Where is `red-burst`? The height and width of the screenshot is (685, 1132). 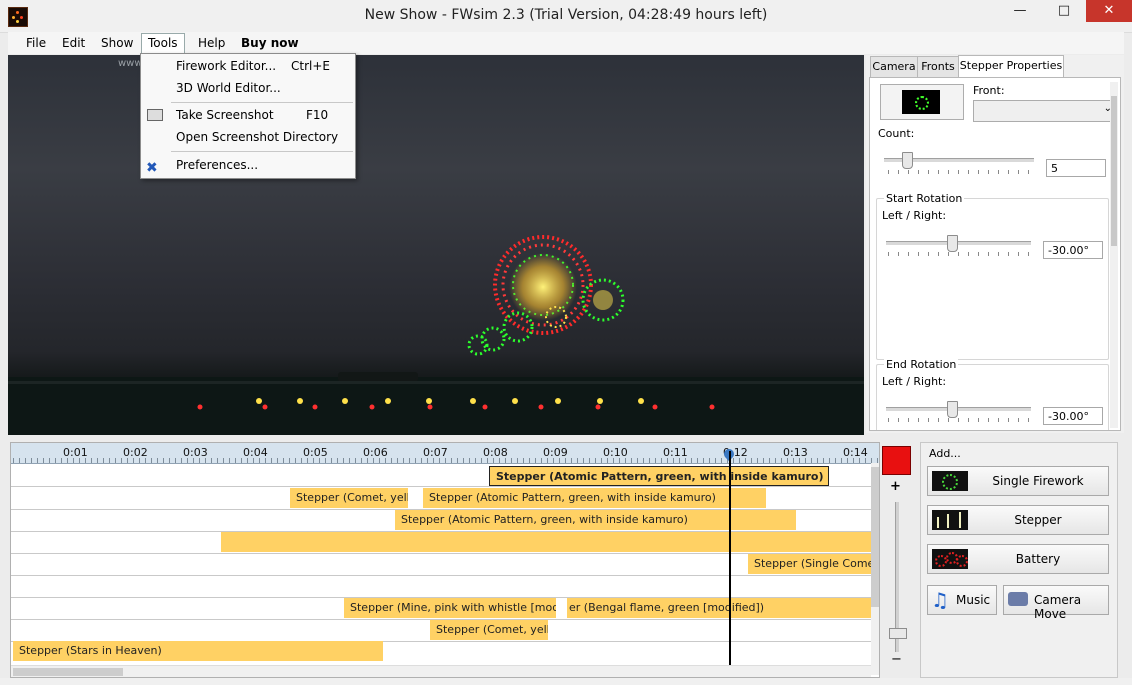
red-burst is located at coordinates (543, 285).